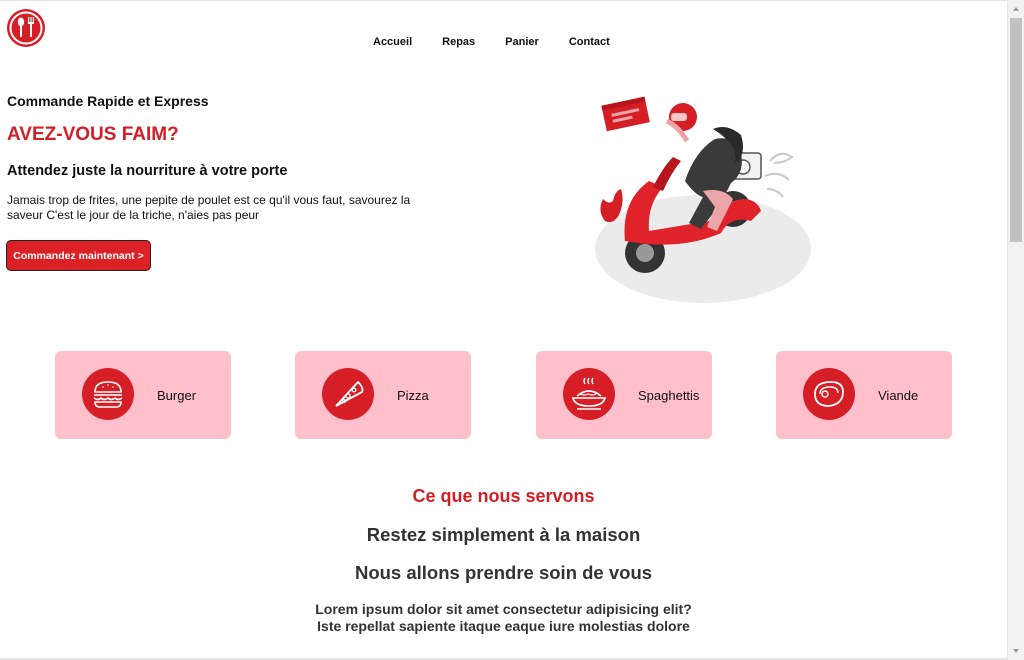 This screenshot has height=660, width=1024. I want to click on category-card-burger: Burger, so click(143, 395).